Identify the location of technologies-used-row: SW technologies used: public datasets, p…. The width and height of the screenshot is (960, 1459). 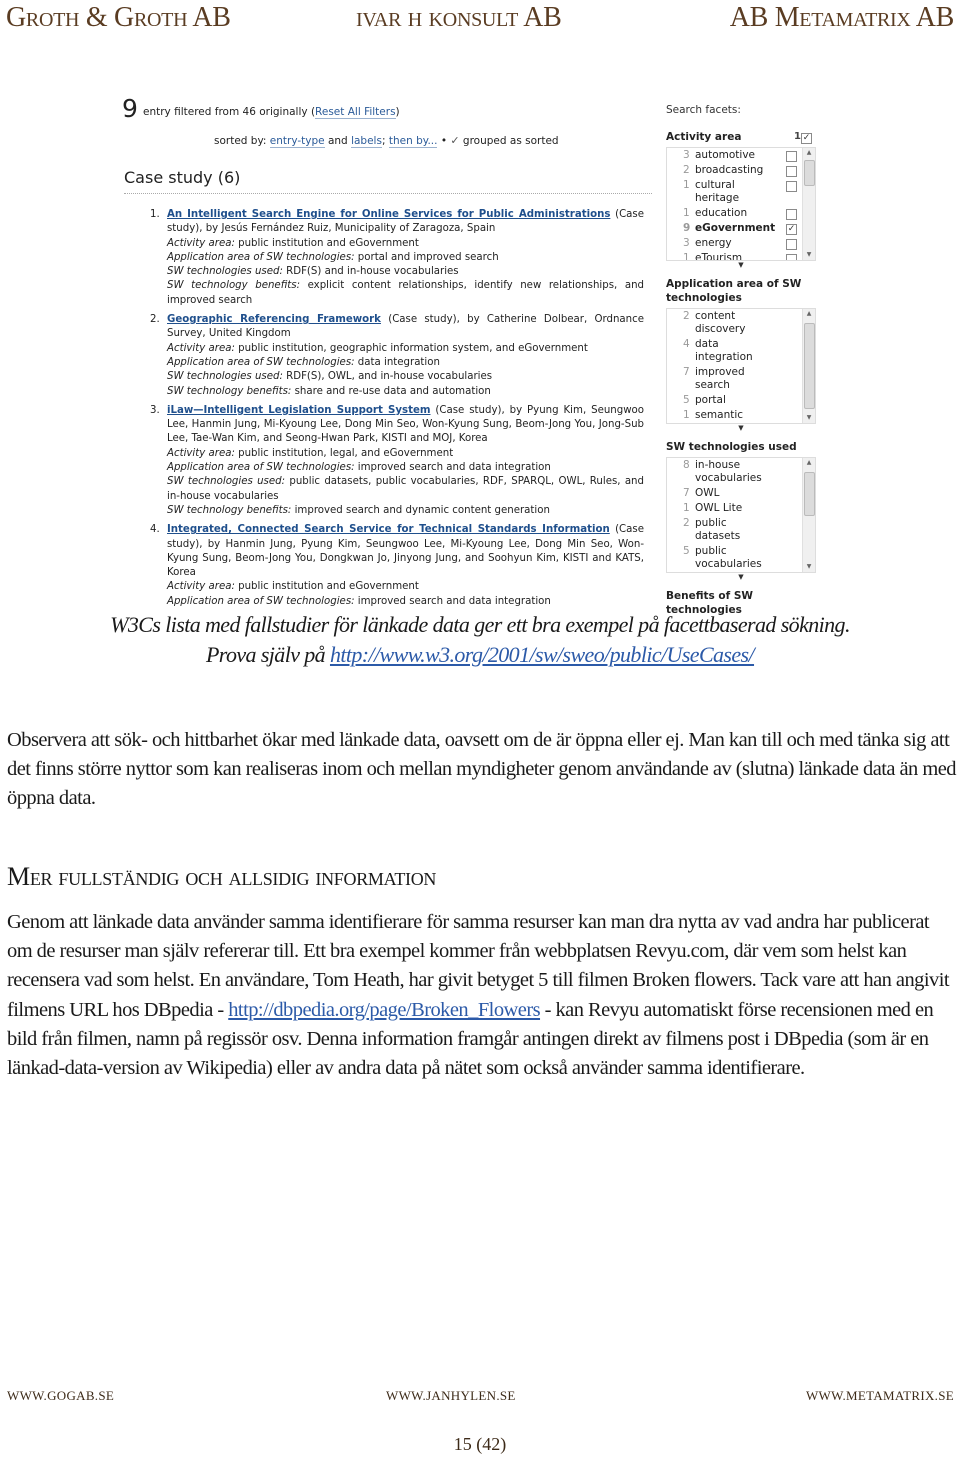
(405, 489).